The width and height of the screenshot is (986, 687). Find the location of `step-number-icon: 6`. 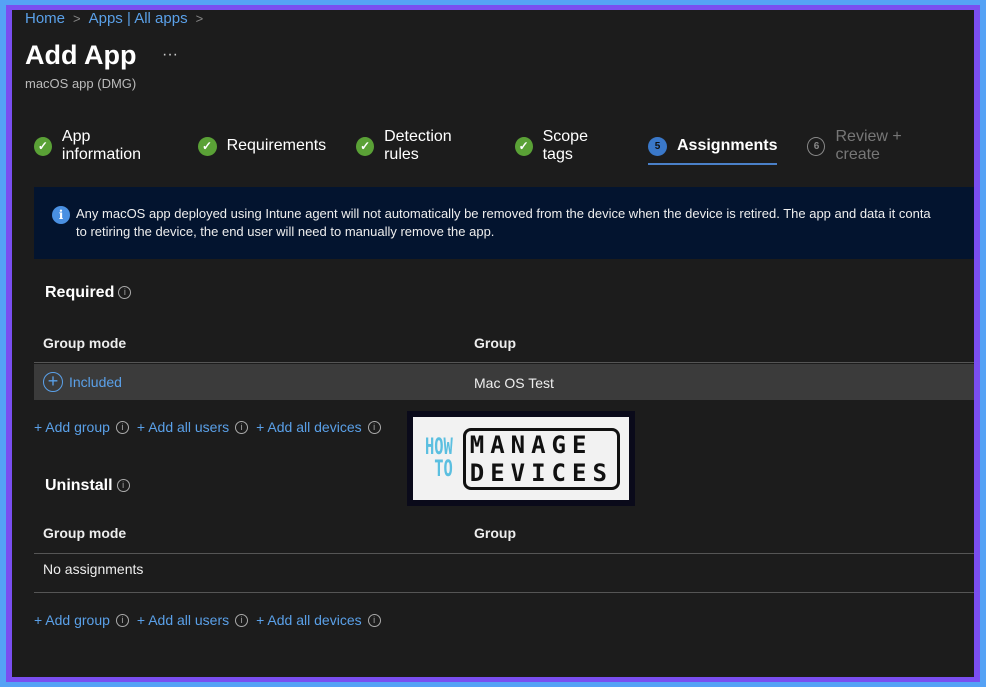

step-number-icon: 6 is located at coordinates (816, 146).